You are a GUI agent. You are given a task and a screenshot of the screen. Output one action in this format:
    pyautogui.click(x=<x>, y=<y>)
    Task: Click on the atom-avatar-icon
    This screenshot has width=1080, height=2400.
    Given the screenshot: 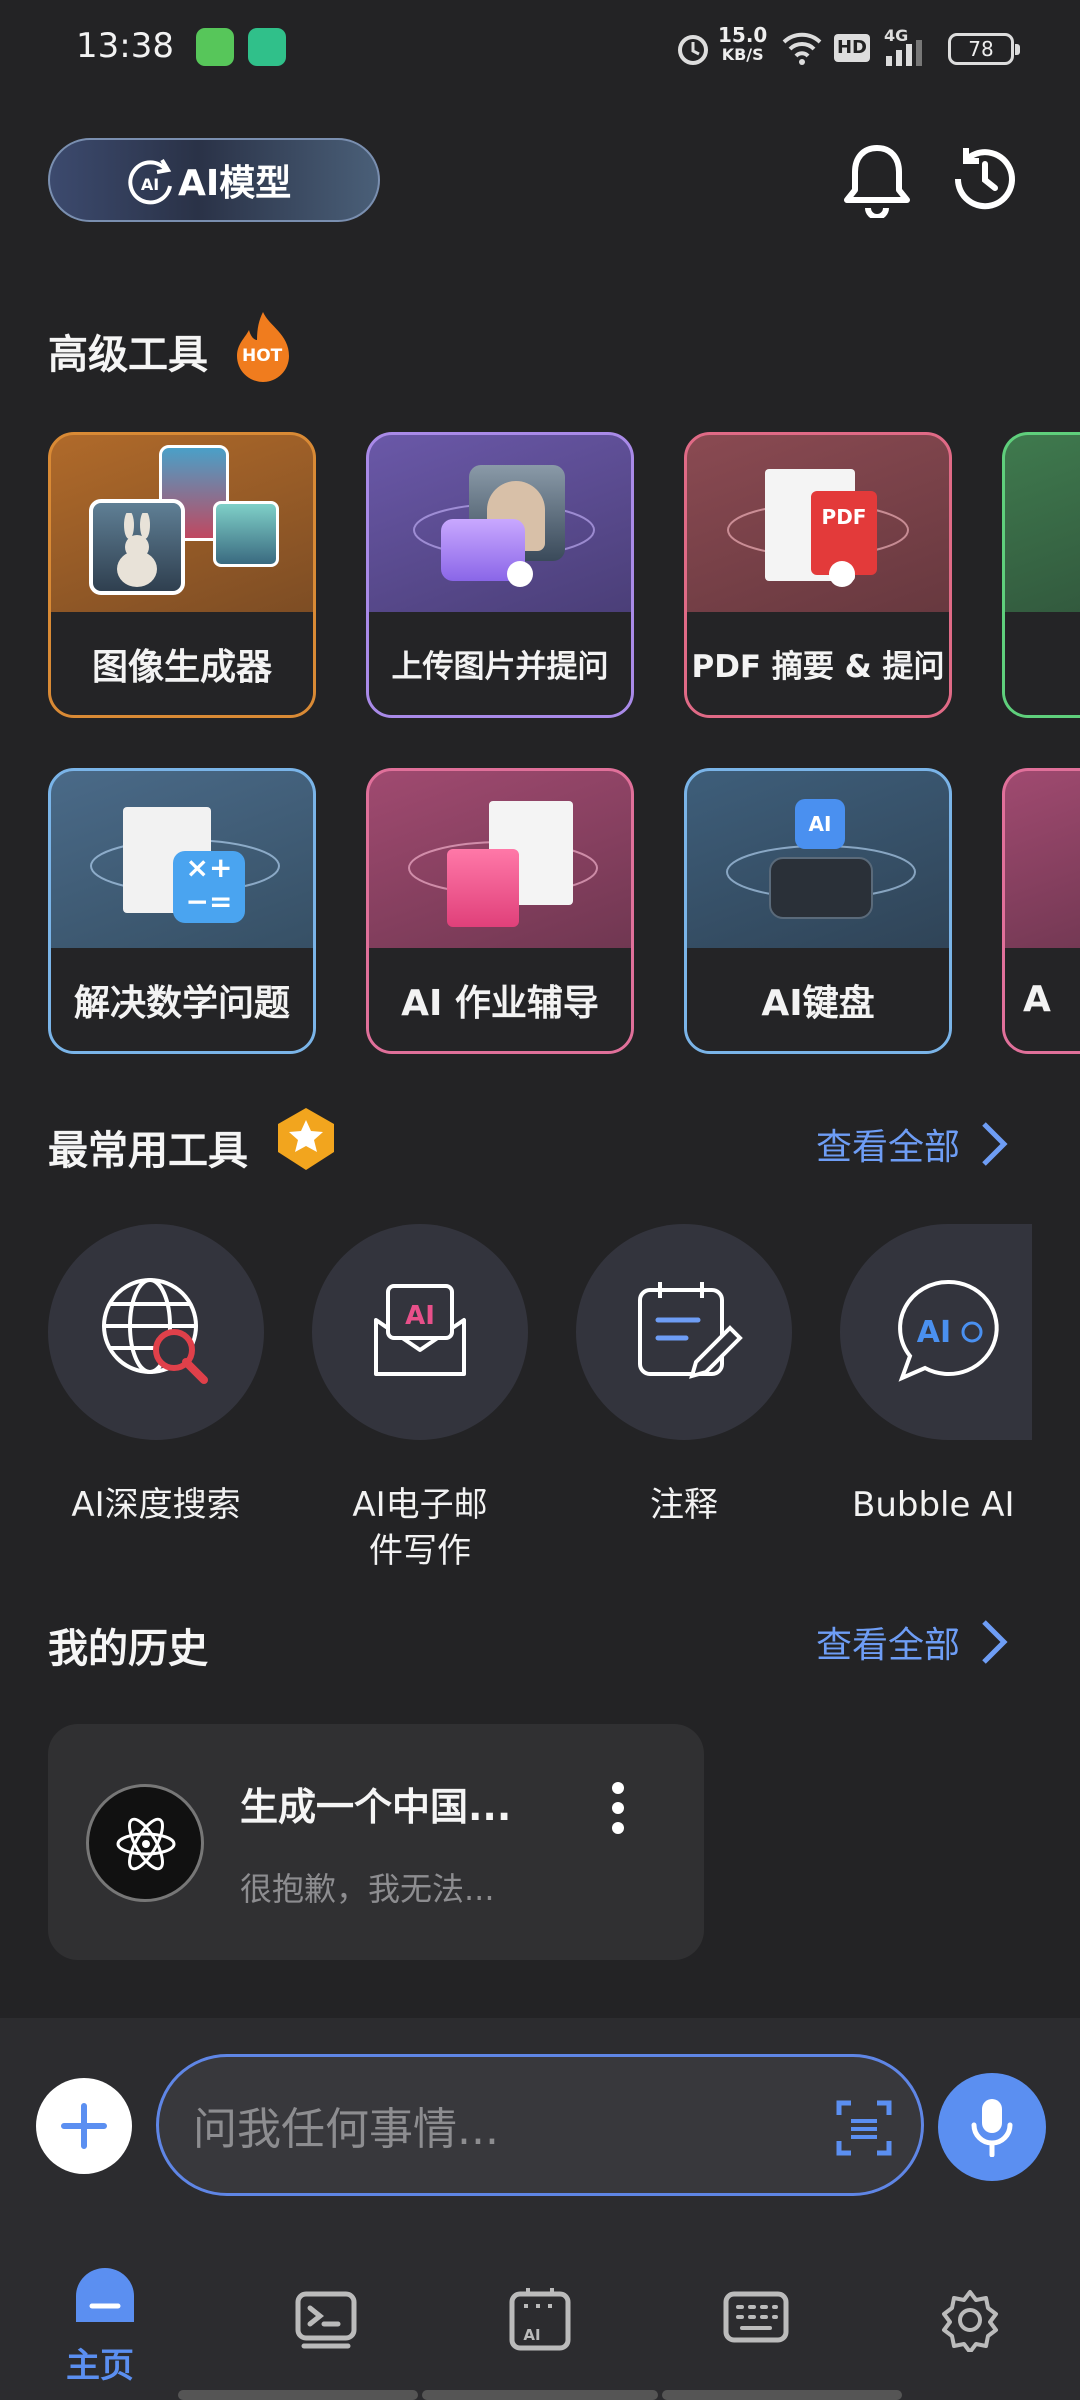 What is the action you would take?
    pyautogui.click(x=145, y=1843)
    